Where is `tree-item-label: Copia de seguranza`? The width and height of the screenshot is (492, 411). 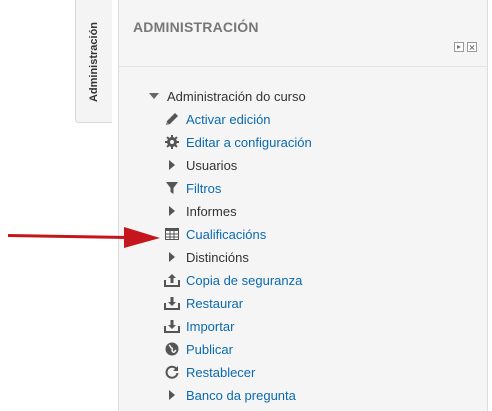
tree-item-label: Copia de seguranza is located at coordinates (244, 280).